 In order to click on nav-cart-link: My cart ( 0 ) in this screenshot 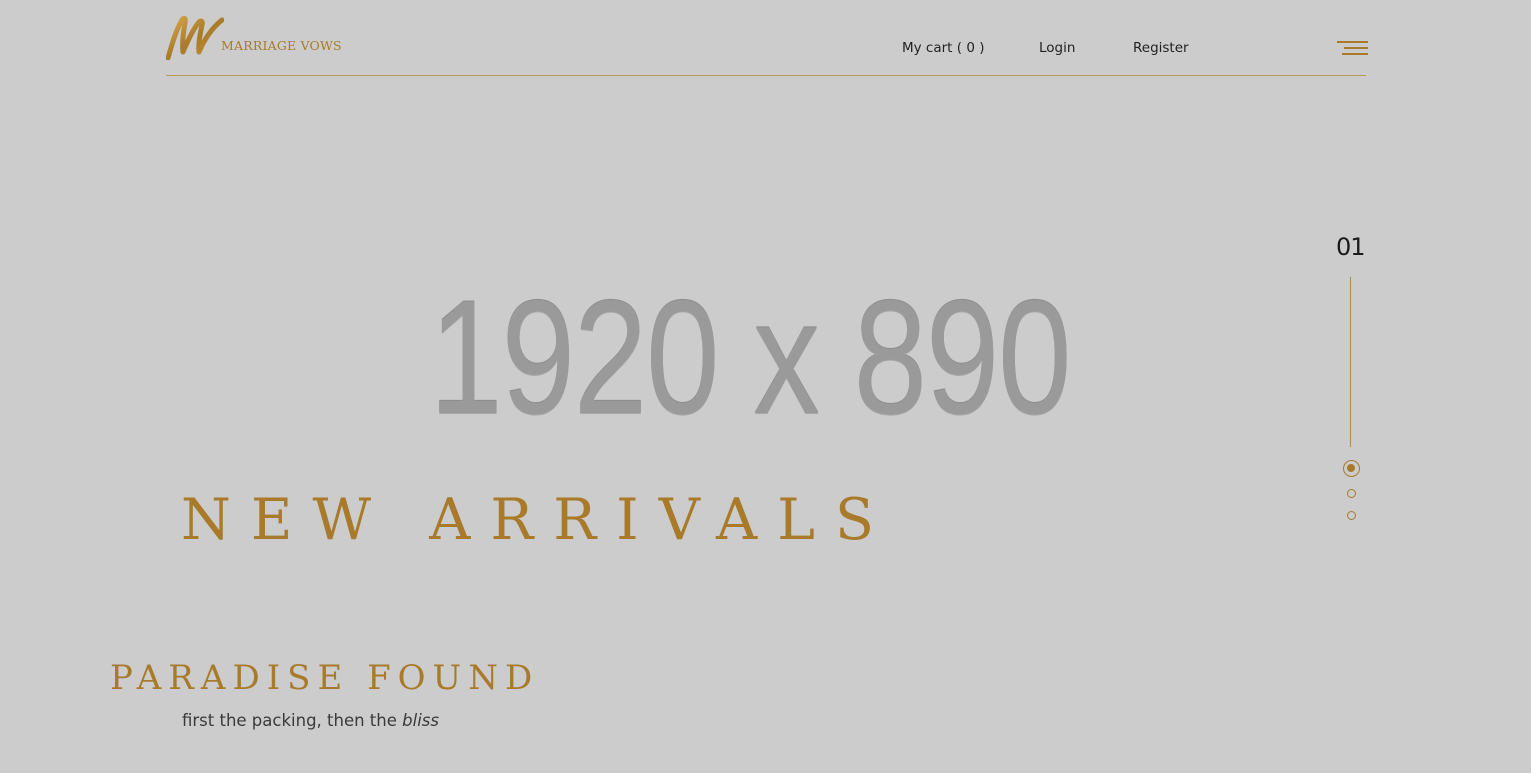, I will do `click(943, 48)`.